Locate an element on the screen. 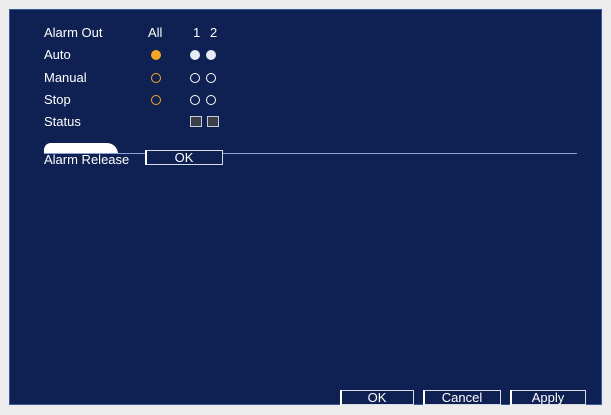 The width and height of the screenshot is (611, 415). manual-label: Manual is located at coordinates (65, 77).